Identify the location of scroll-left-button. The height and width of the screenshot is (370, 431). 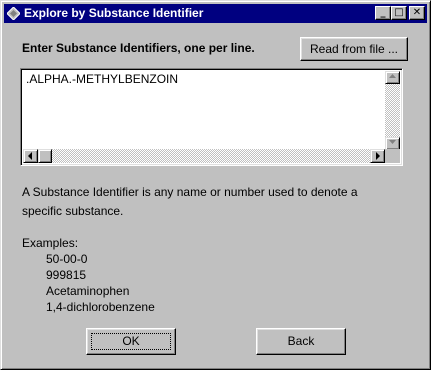
(30, 156).